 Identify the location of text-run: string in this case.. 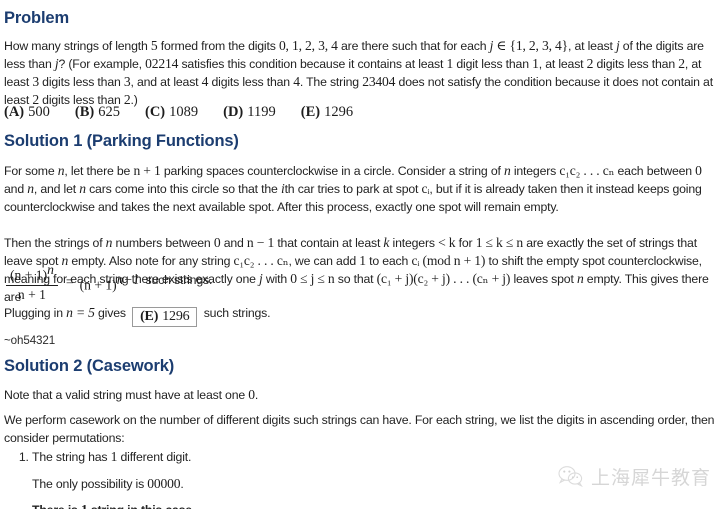
(142, 506).